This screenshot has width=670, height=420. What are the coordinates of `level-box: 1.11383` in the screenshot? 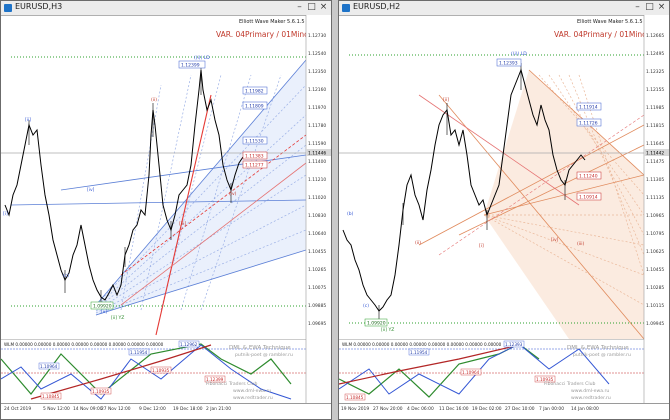 It's located at (254, 157).